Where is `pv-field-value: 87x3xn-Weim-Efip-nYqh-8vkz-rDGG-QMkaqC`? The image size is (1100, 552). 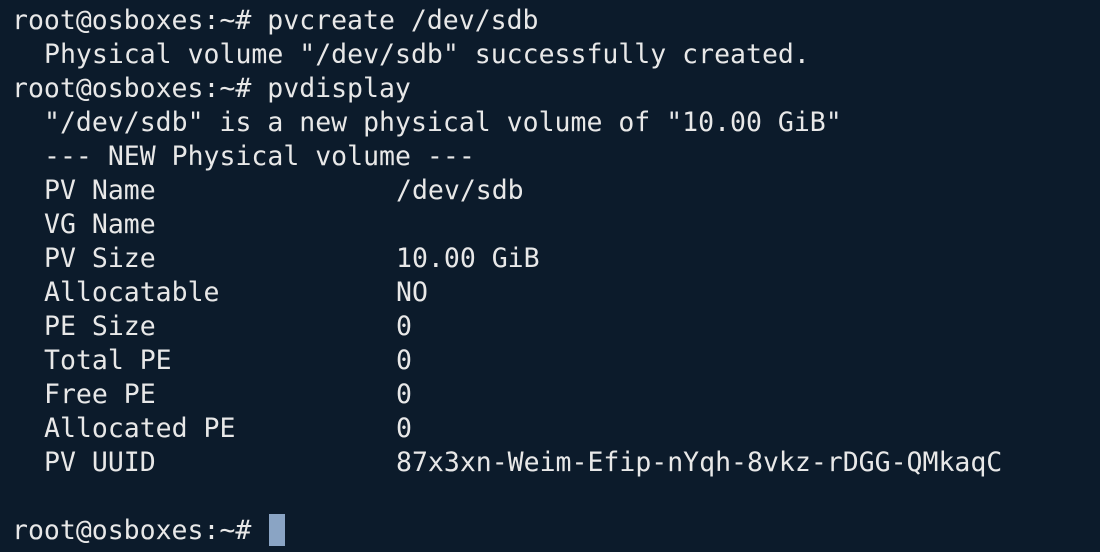
pv-field-value: 87x3xn-Weim-Efip-nYqh-8vkz-rDGG-QMkaqC is located at coordinates (699, 462).